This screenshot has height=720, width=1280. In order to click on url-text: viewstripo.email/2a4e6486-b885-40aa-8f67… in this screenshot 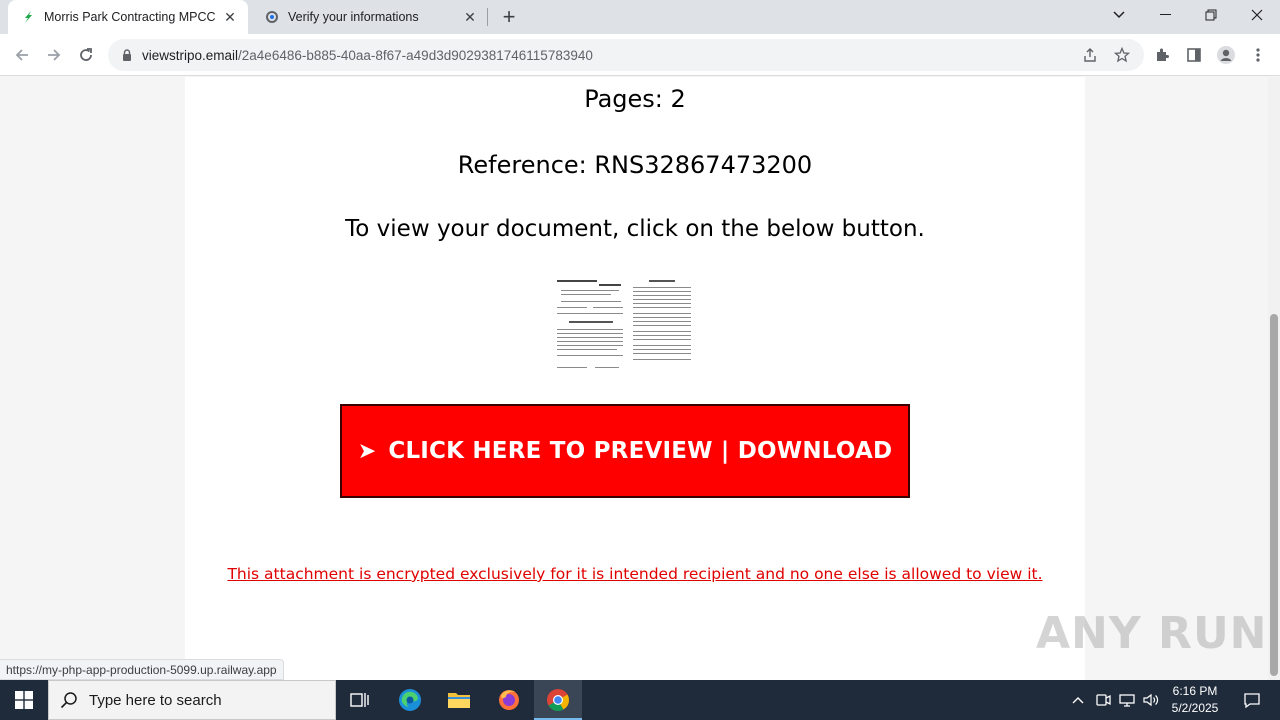, I will do `click(367, 55)`.